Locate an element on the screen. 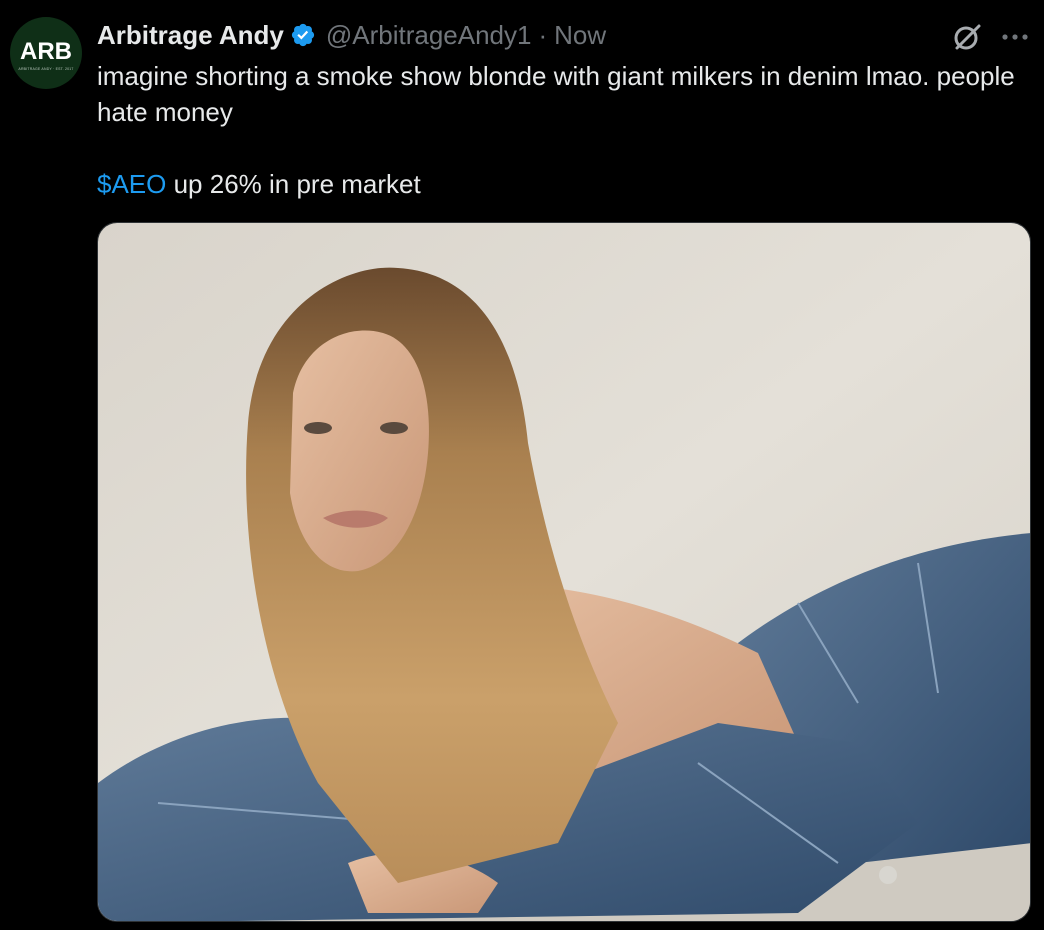 The image size is (1044, 930). display-name: Arbitrage Andy is located at coordinates (190, 35).